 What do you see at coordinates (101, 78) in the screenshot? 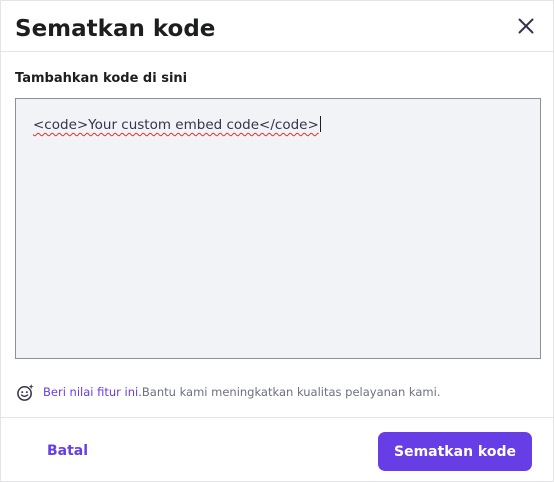
I see `code-field-label: Tambahkan kode di sini` at bounding box center [101, 78].